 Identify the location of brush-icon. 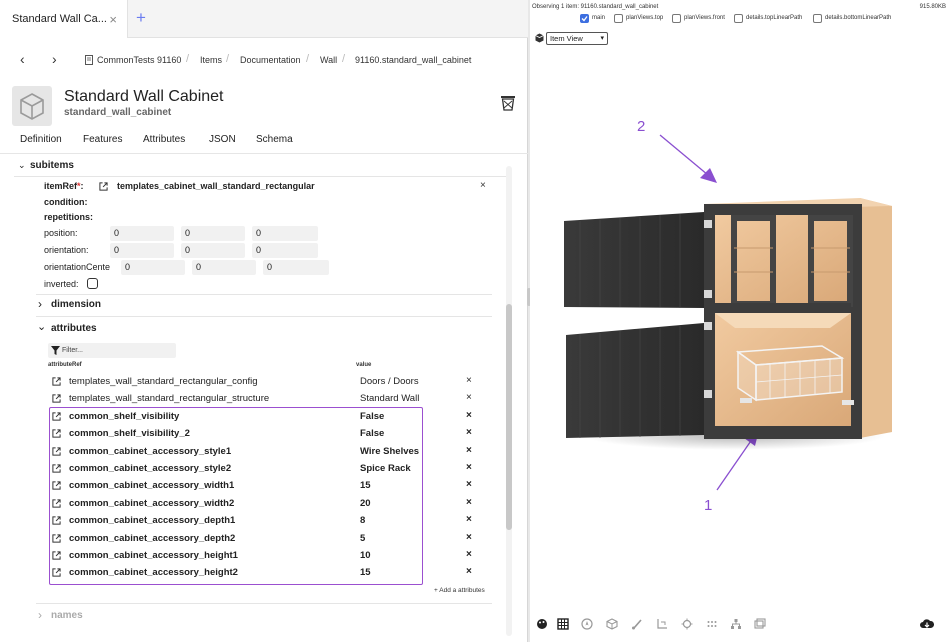
(637, 624).